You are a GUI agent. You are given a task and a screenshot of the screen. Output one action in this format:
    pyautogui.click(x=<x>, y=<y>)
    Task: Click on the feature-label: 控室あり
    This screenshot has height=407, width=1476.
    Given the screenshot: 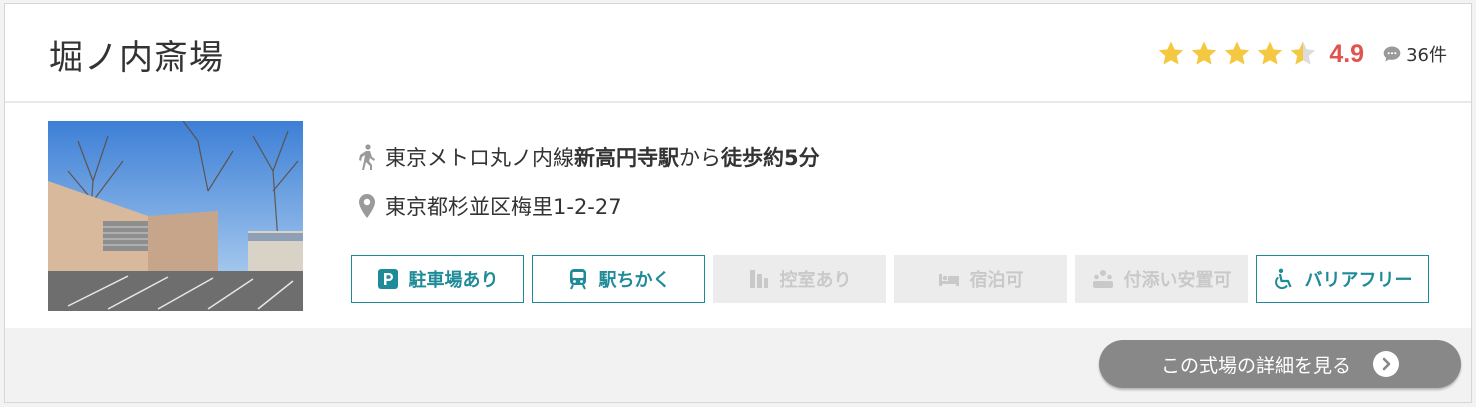 What is the action you would take?
    pyautogui.click(x=815, y=280)
    